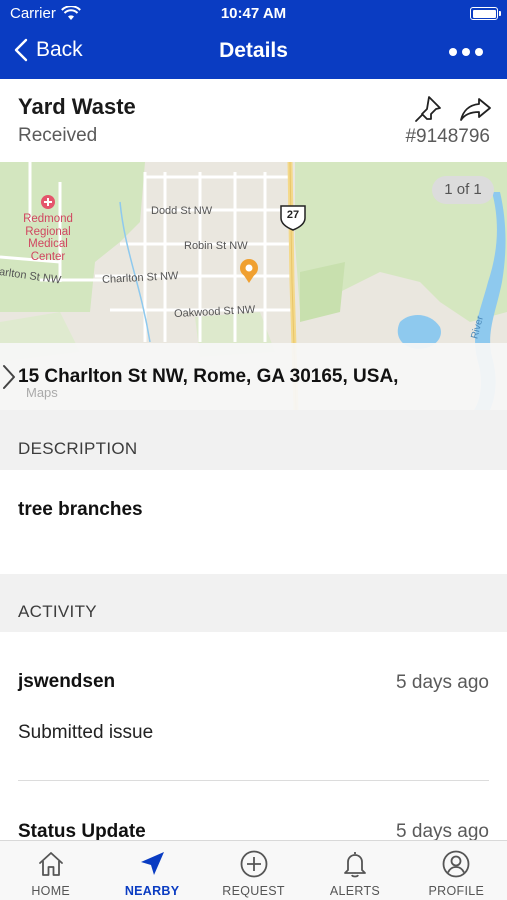  I want to click on issue-header: Yard Waste Received #9148796, so click(253, 120).